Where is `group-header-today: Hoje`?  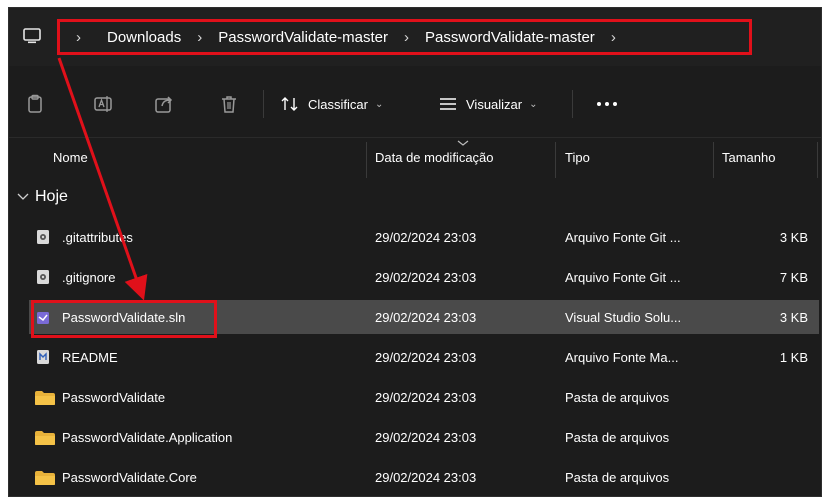
group-header-today: Hoje is located at coordinates (42, 197).